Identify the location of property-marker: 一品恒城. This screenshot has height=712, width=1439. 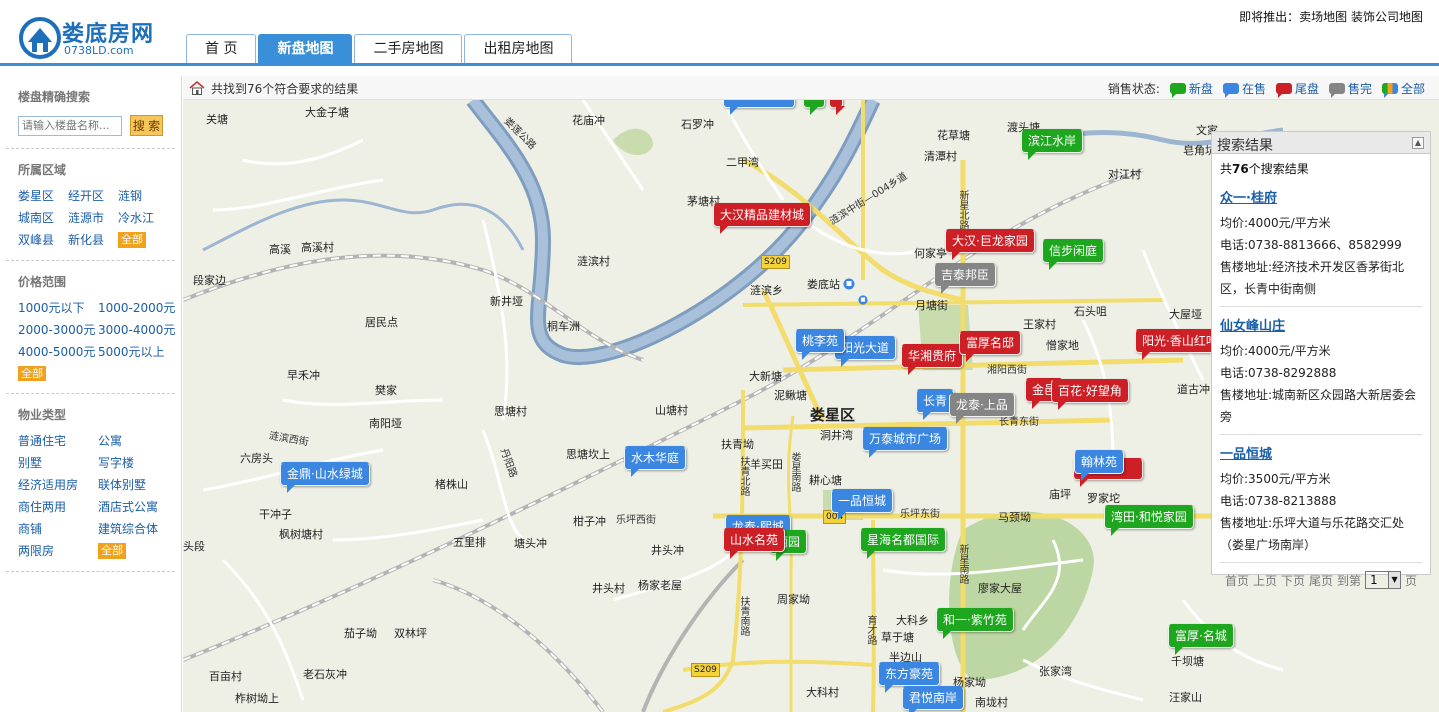
(862, 504).